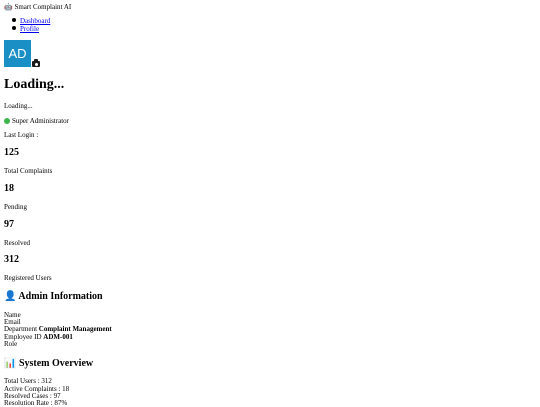 This screenshot has height=407, width=540. What do you see at coordinates (21, 135) in the screenshot?
I see `last-login: Last Login :` at bounding box center [21, 135].